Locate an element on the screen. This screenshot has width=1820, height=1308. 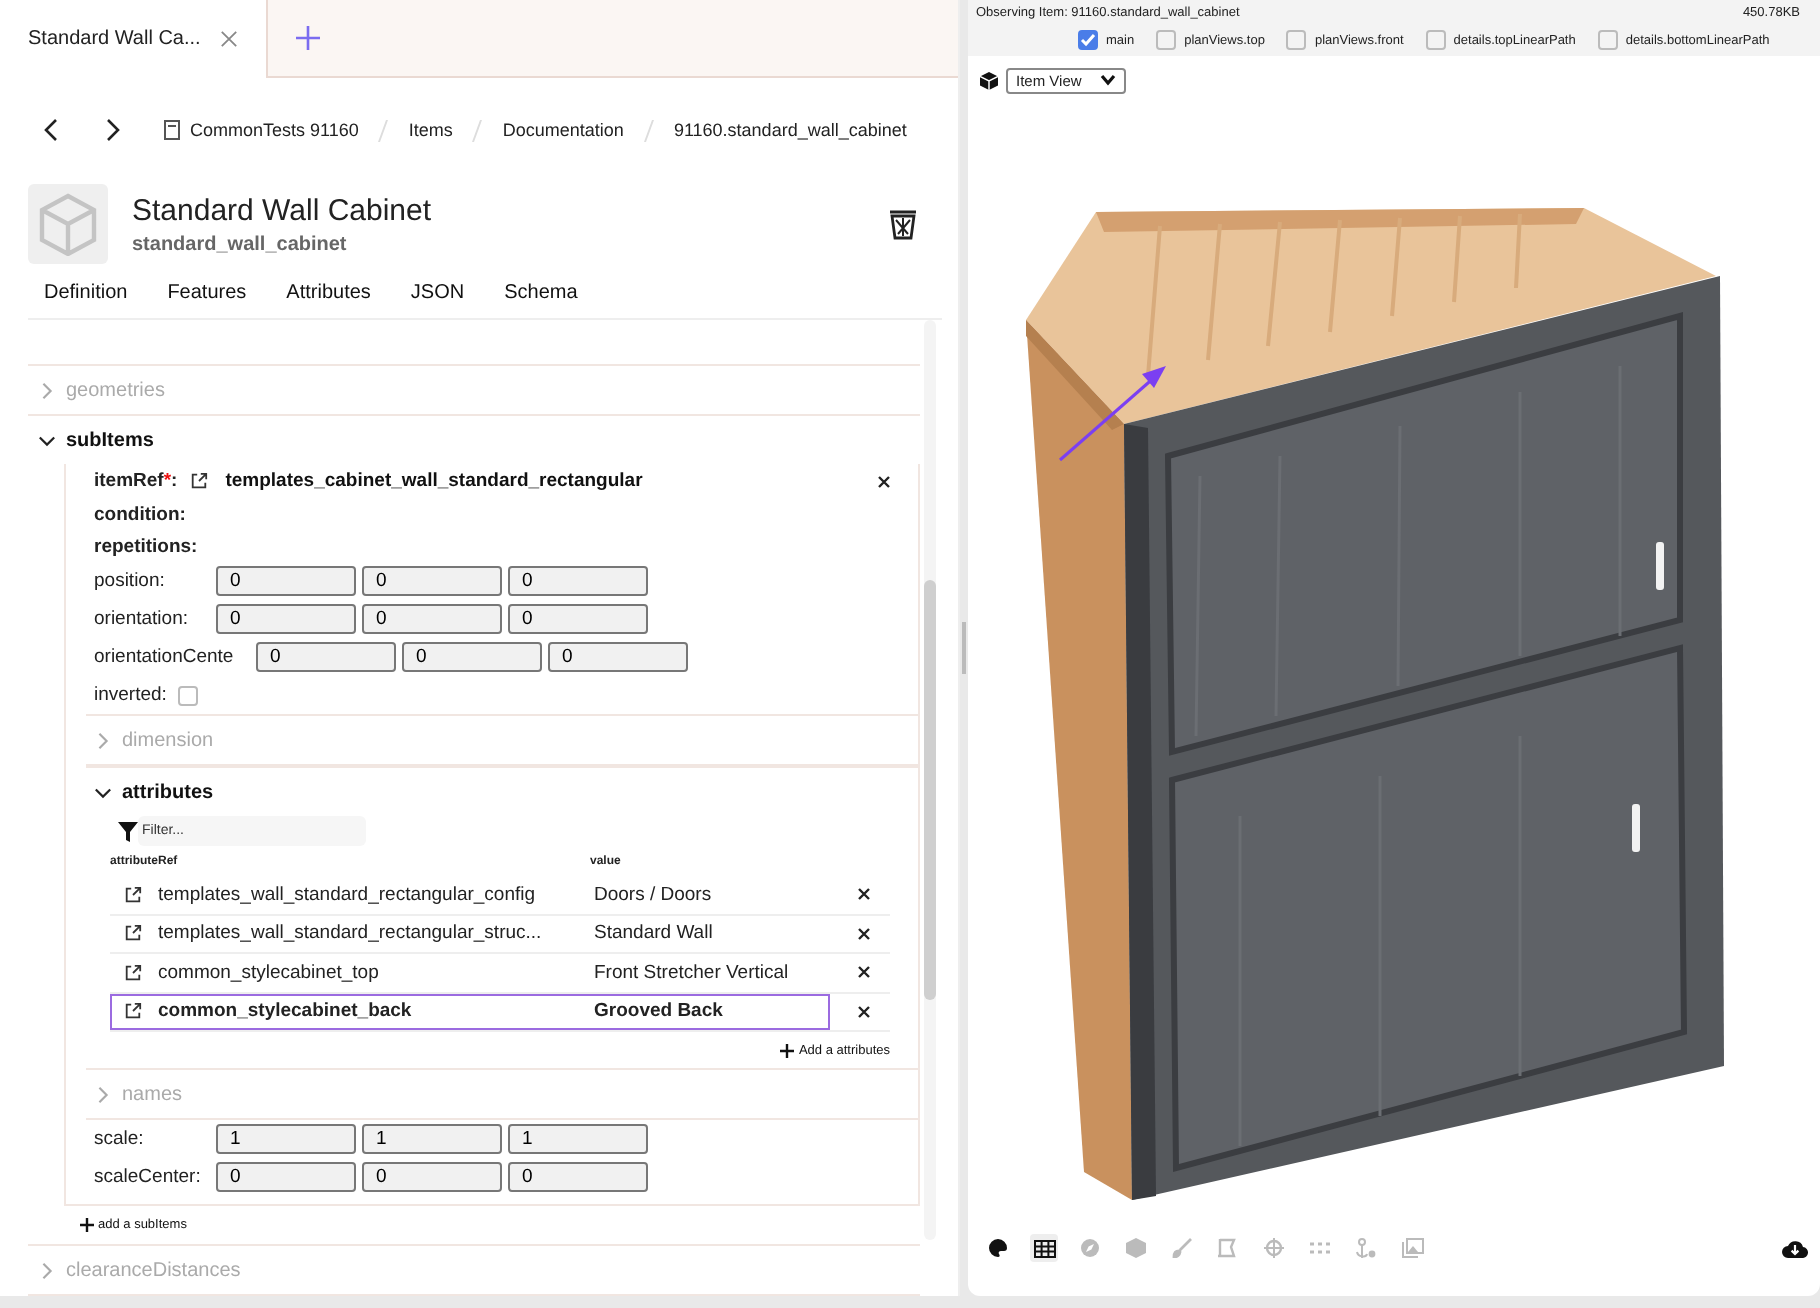
caret-icon is located at coordinates (1108, 80).